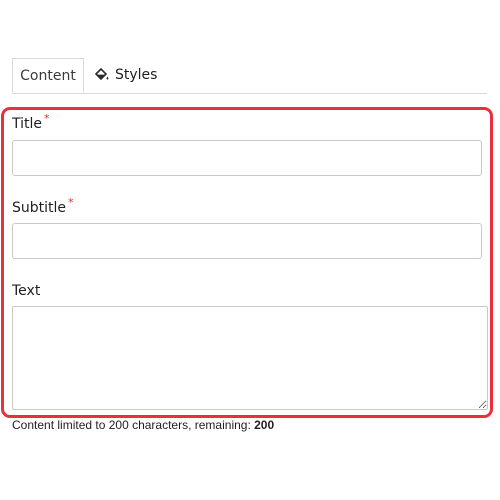 The image size is (500, 500). What do you see at coordinates (247, 241) in the screenshot?
I see `subtitle-input` at bounding box center [247, 241].